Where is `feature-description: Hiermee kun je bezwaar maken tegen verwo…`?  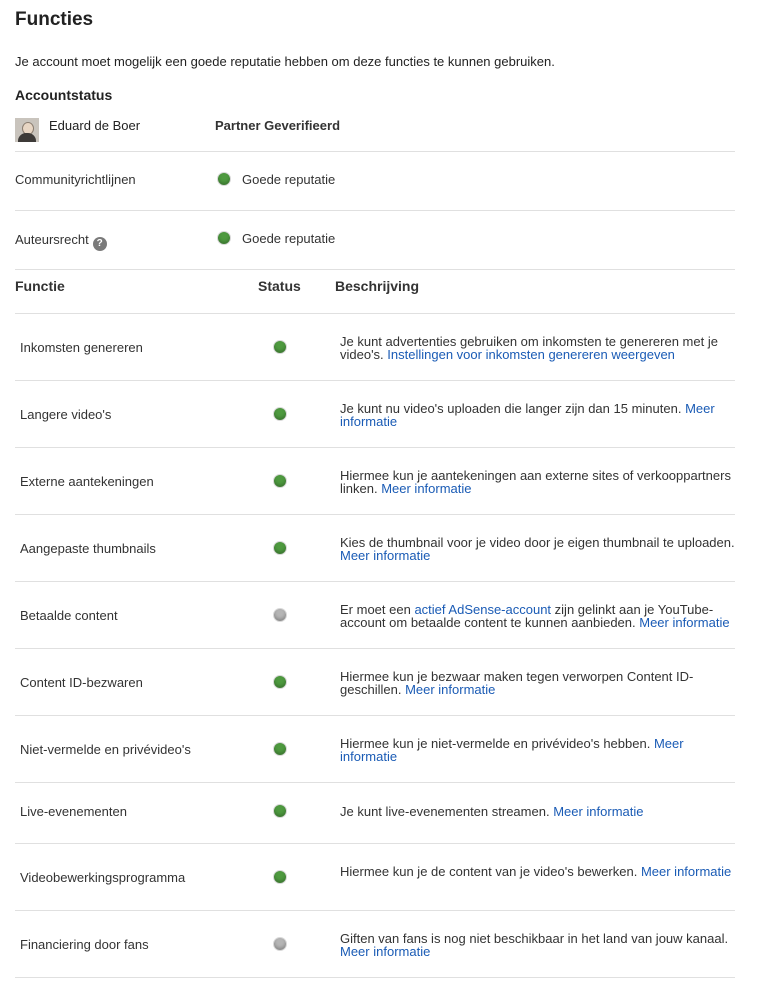
feature-description: Hiermee kun je bezwaar maken tegen verwo… is located at coordinates (537, 683).